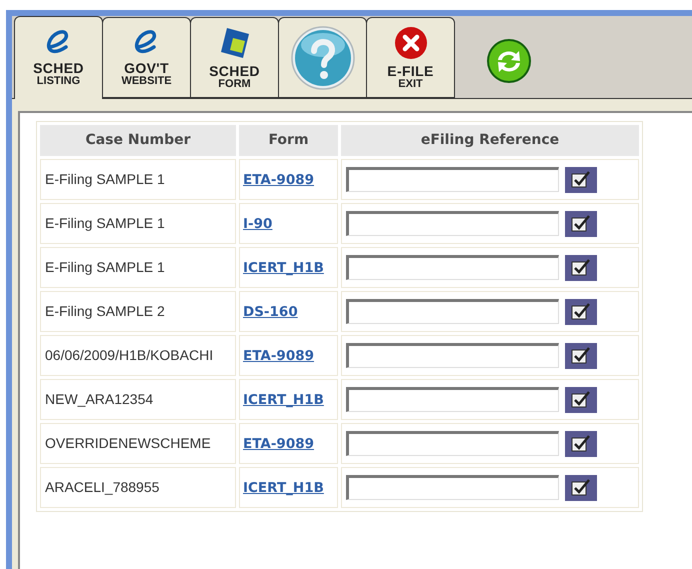  I want to click on form-logo-icon, so click(234, 43).